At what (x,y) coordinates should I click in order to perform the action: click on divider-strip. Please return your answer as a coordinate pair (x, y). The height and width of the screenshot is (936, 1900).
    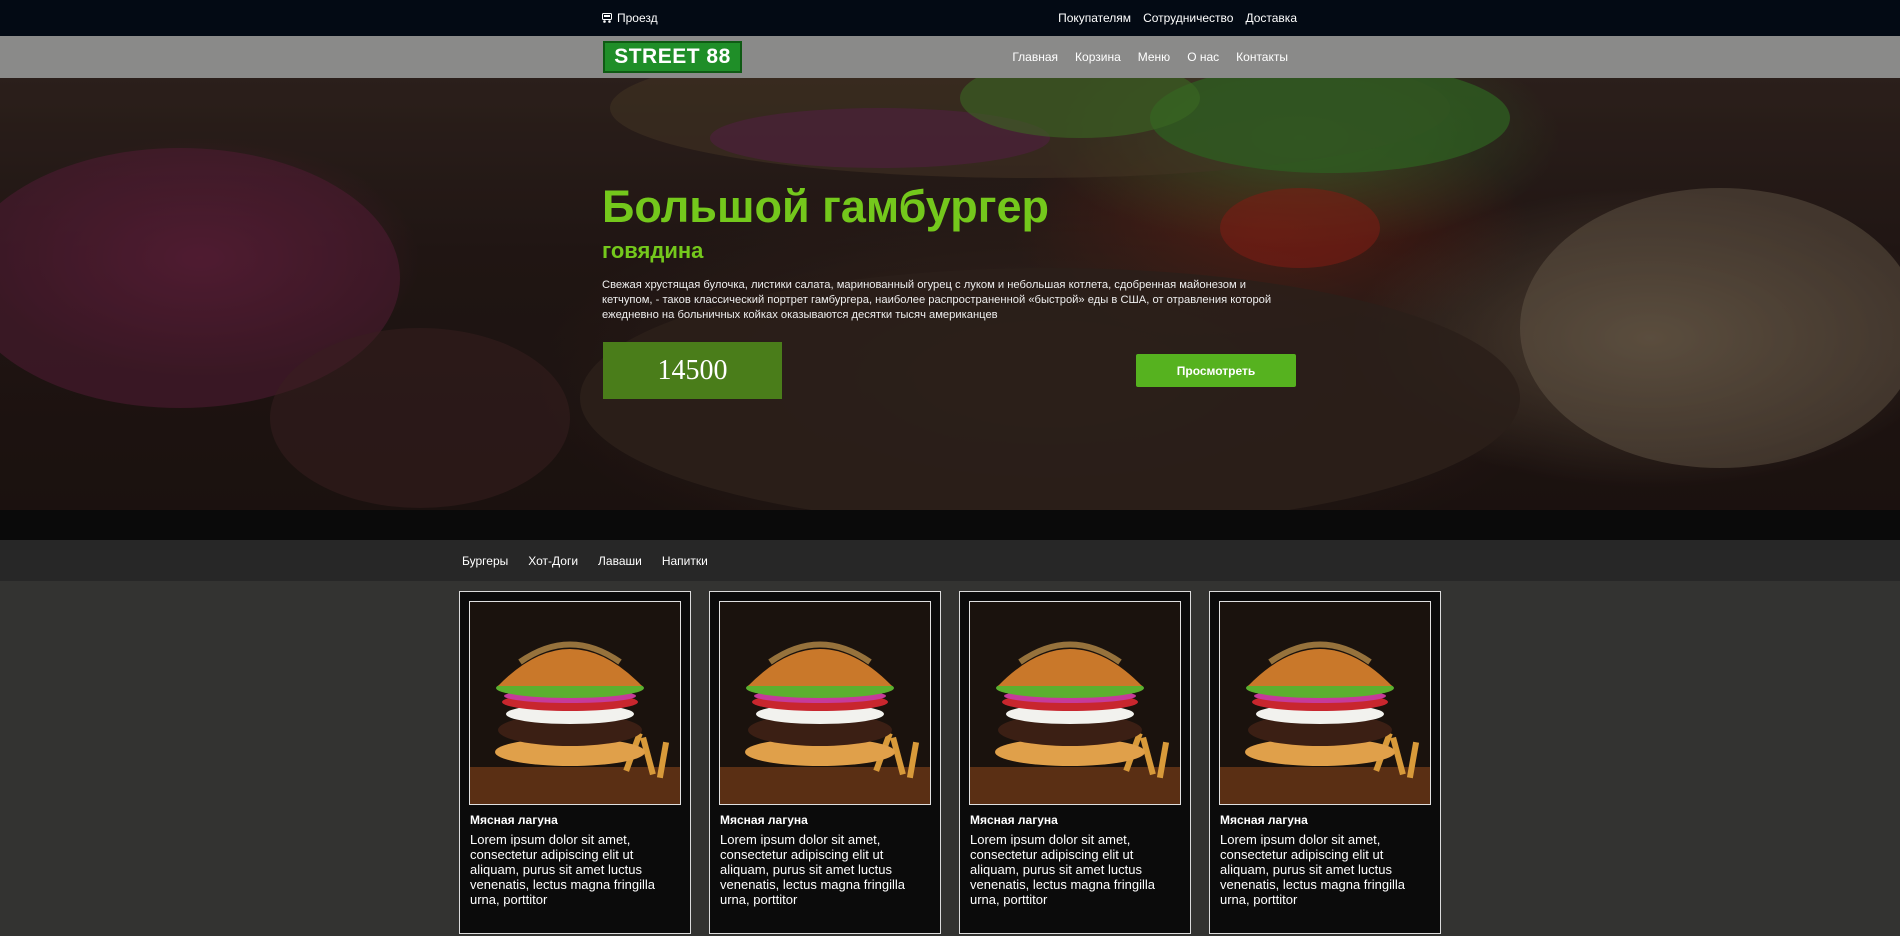
    Looking at the image, I should click on (950, 525).